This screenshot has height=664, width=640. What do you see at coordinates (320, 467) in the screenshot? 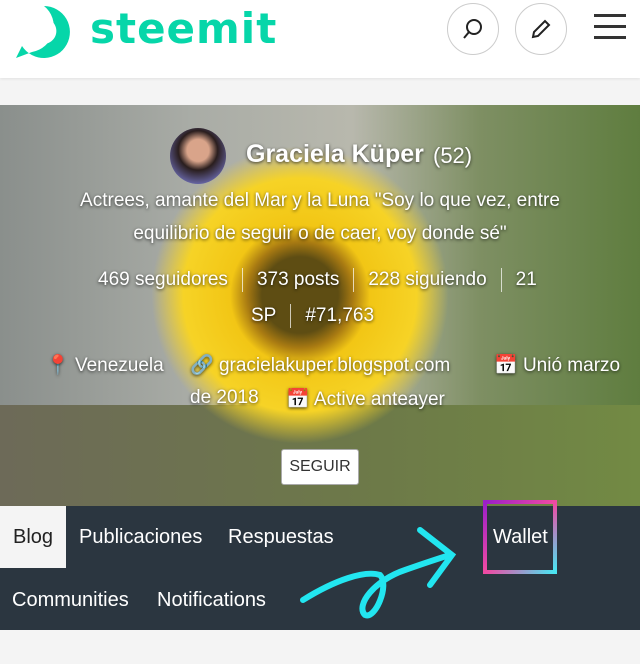
I see `follow-button: SEGUIR` at bounding box center [320, 467].